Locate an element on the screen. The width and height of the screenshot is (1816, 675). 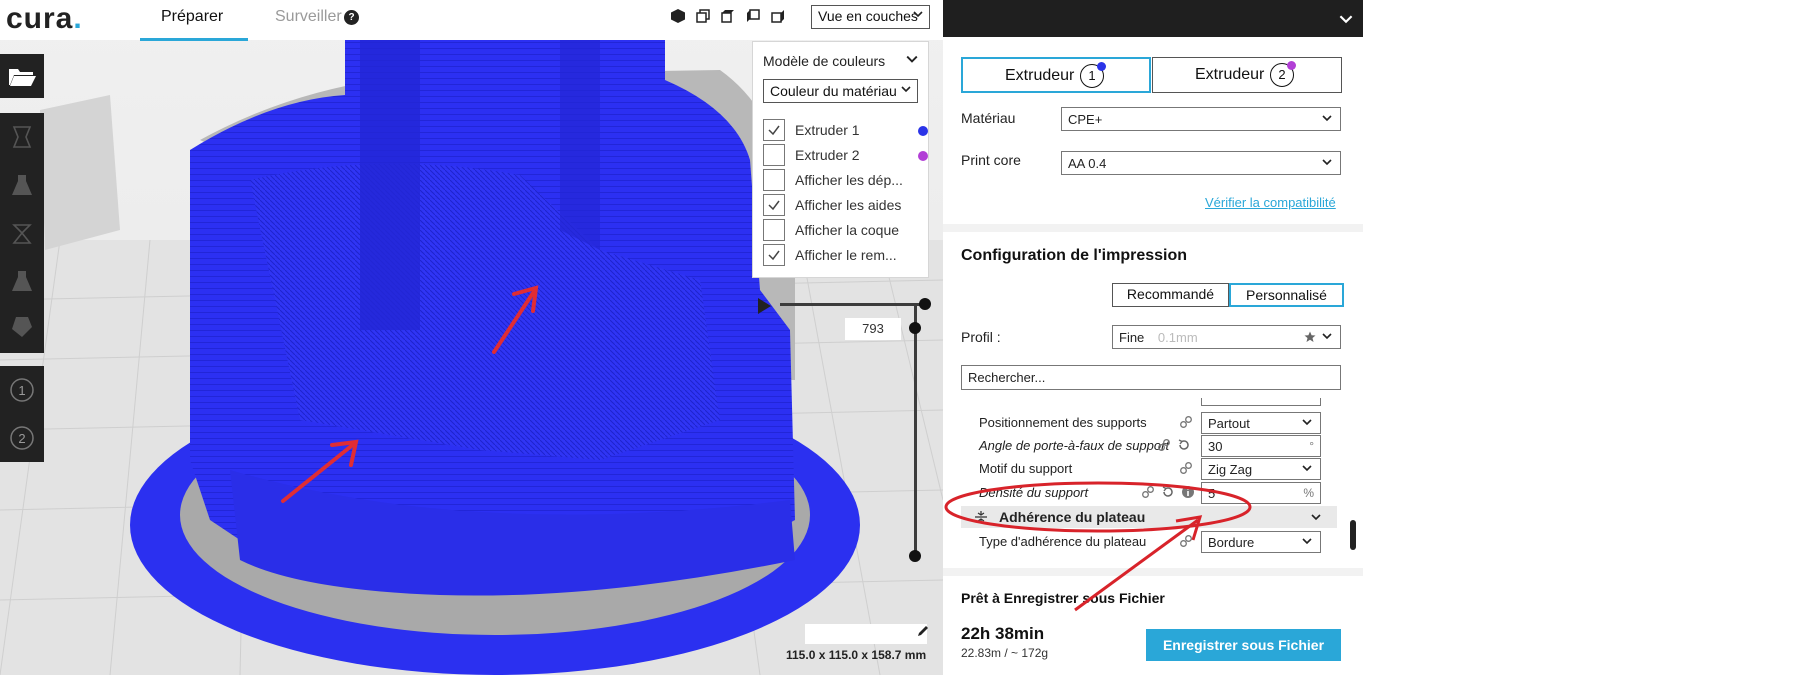
setting-row-support-placement: Positionnement des supports Partout is located at coordinates (1149, 423).